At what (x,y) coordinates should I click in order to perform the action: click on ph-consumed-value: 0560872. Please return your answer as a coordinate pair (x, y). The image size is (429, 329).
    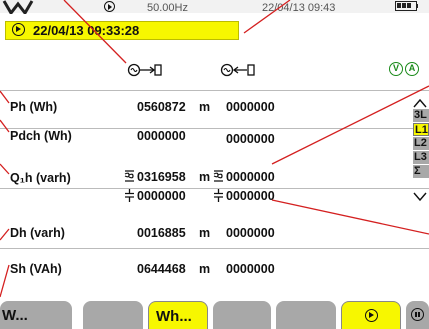
    Looking at the image, I should click on (161, 107).